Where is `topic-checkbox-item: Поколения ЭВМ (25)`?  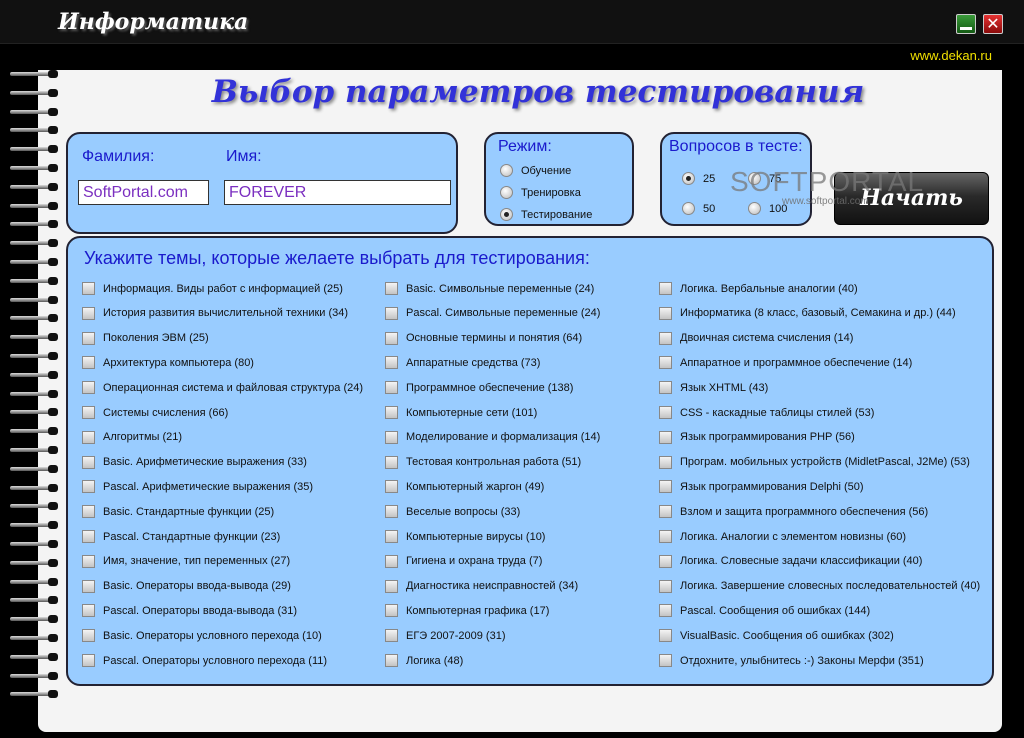
topic-checkbox-item: Поколения ЭВМ (25) is located at coordinates (145, 338).